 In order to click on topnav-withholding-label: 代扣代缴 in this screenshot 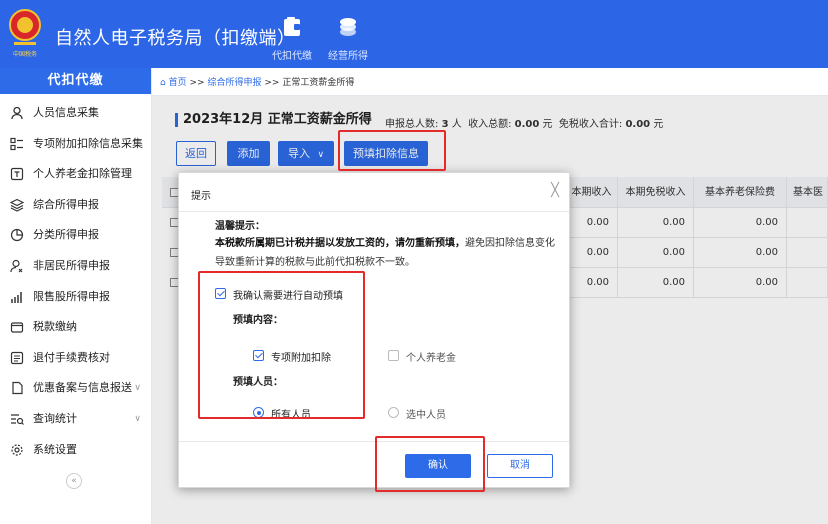, I will do `click(292, 56)`.